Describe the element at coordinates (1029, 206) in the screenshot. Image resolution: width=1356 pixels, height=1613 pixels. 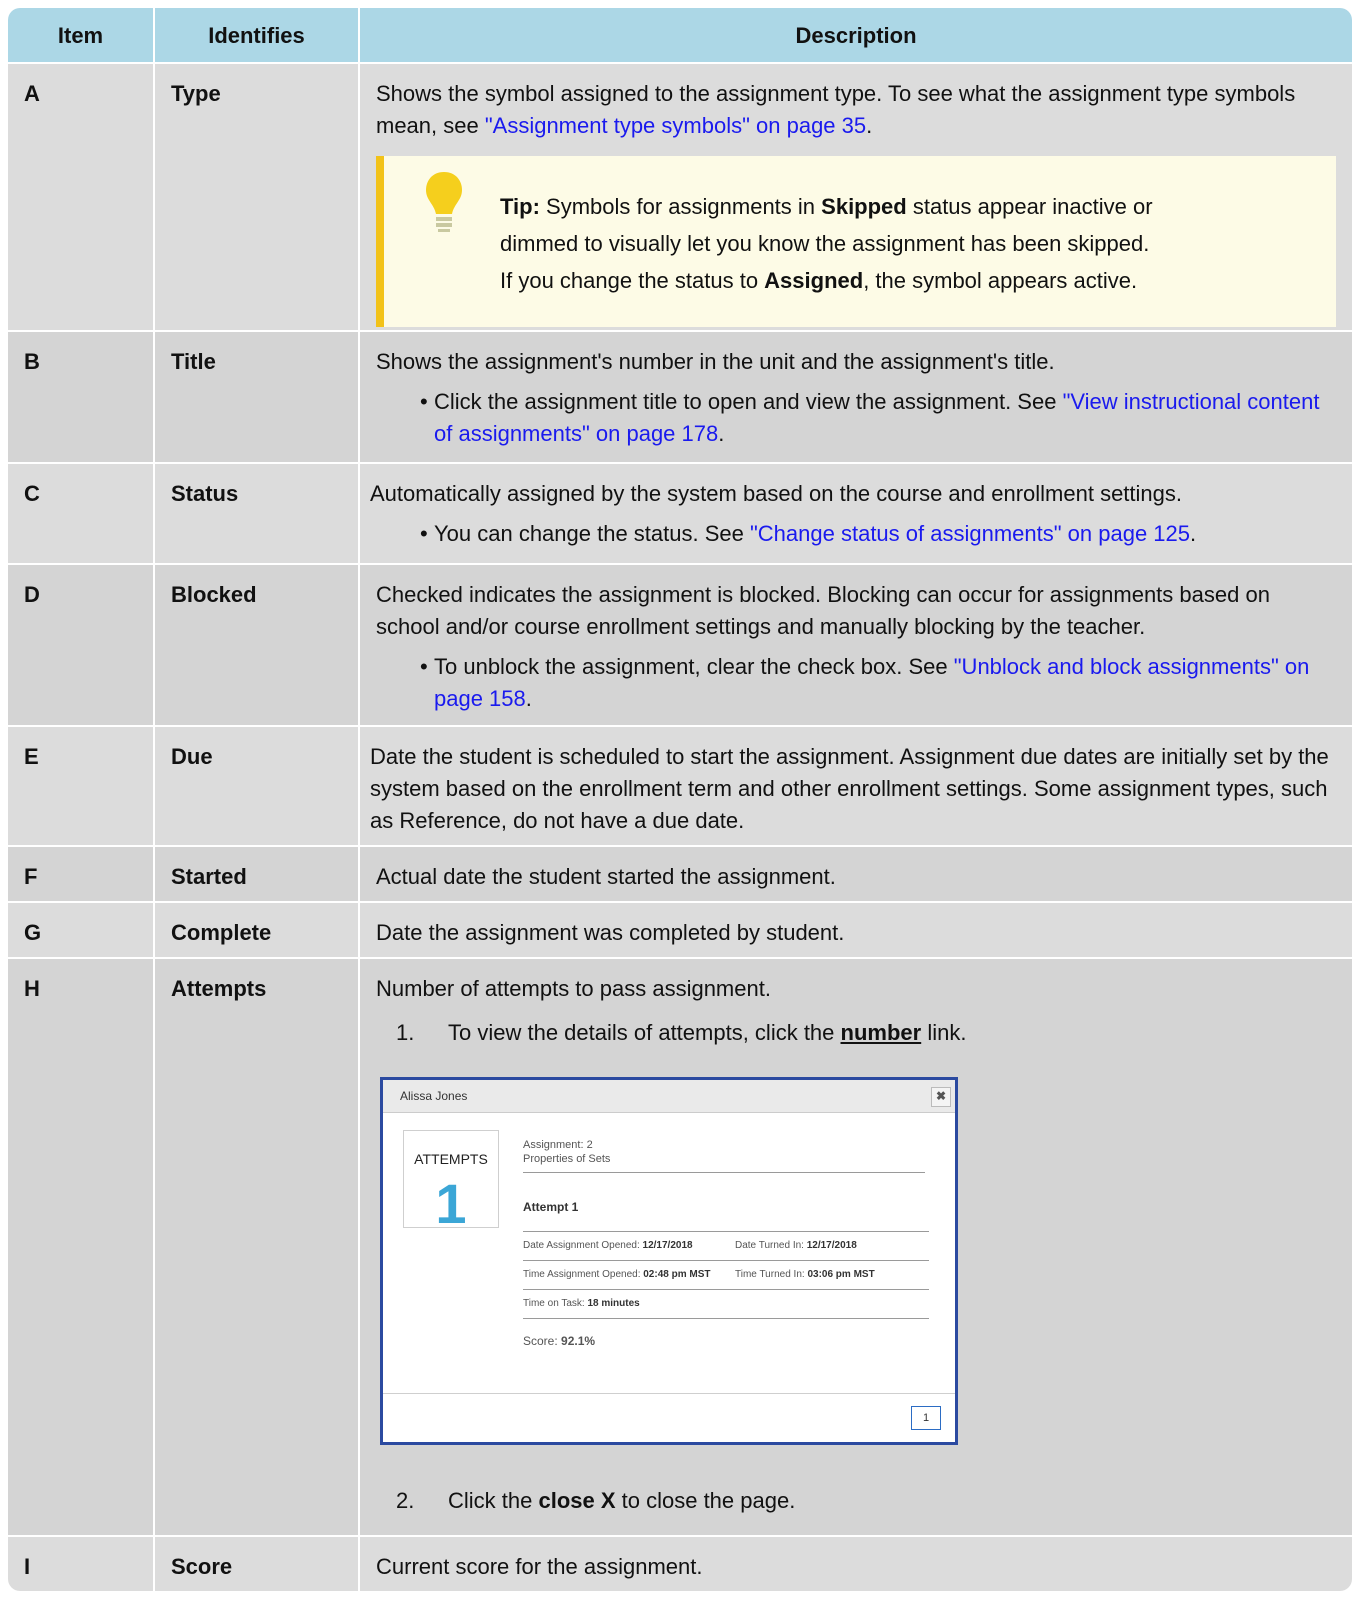
I see `tip-text-2: status appear inactive or` at that location.